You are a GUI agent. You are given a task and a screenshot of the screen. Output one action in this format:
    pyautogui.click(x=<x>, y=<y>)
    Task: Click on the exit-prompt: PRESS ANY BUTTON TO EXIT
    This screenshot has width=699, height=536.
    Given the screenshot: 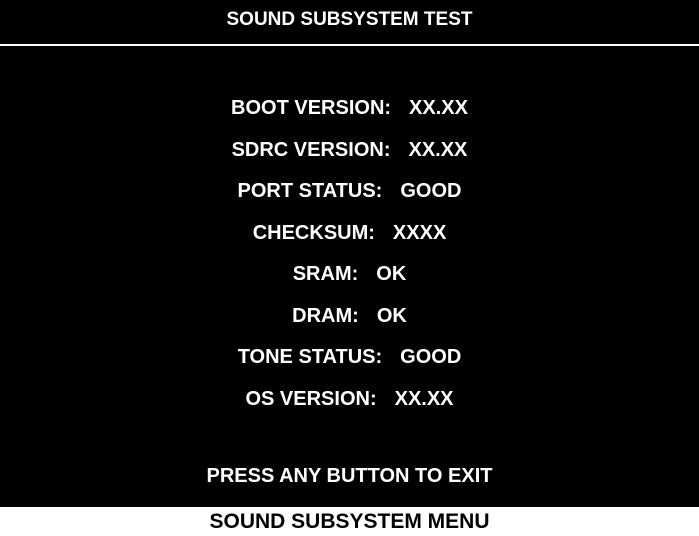 What is the action you would take?
    pyautogui.click(x=349, y=476)
    